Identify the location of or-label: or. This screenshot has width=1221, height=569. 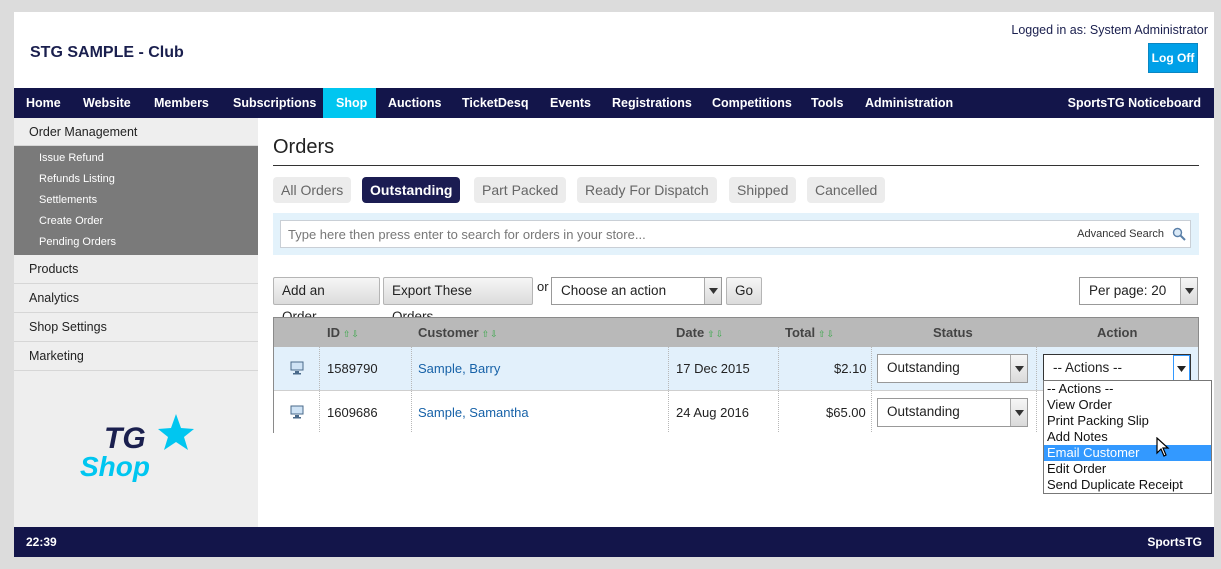
(543, 286).